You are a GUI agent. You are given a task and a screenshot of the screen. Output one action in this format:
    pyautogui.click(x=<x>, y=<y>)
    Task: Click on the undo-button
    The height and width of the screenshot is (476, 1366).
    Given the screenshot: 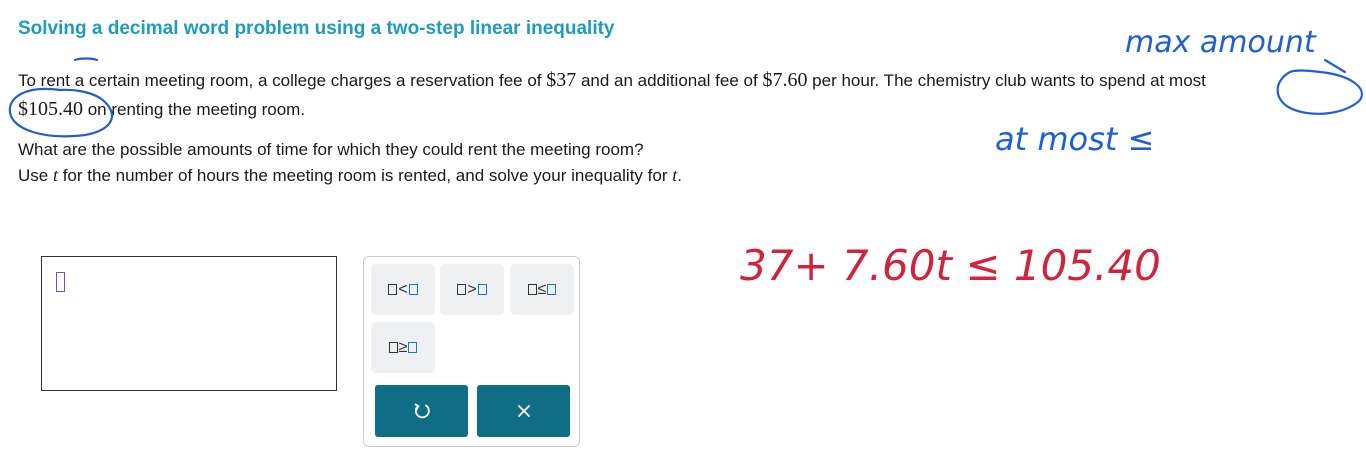 What is the action you would take?
    pyautogui.click(x=421, y=411)
    